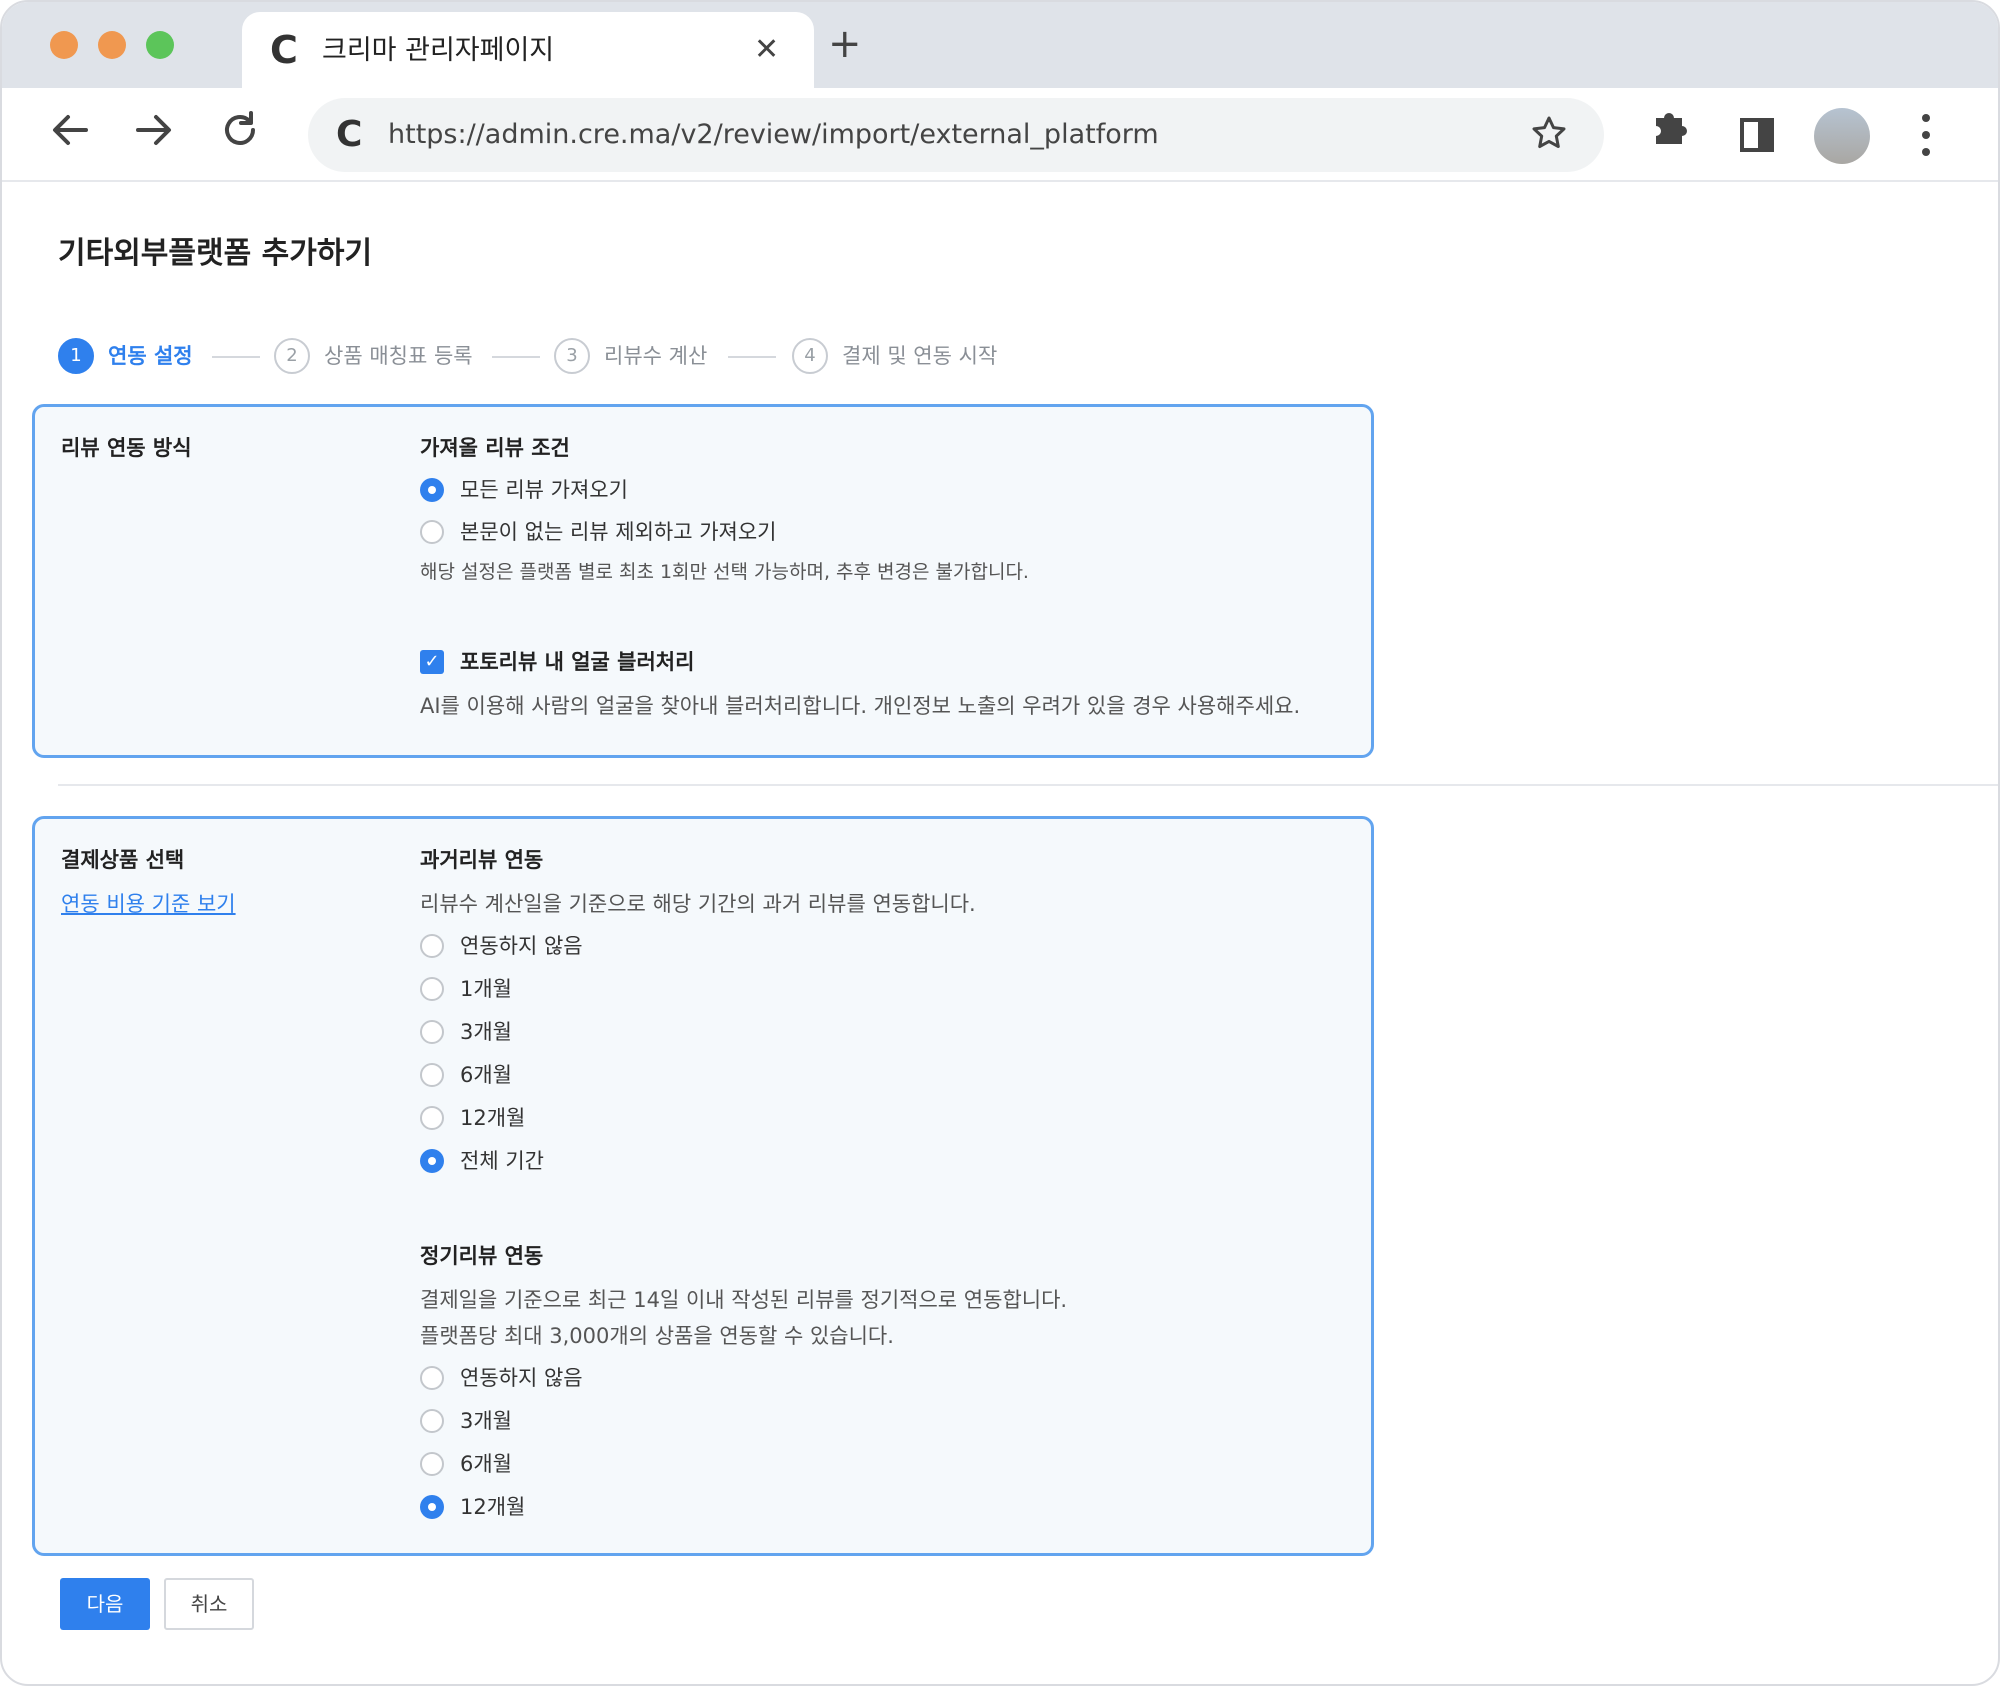 This screenshot has height=1686, width=2000. I want to click on step-label: 연동 설정, so click(150, 356).